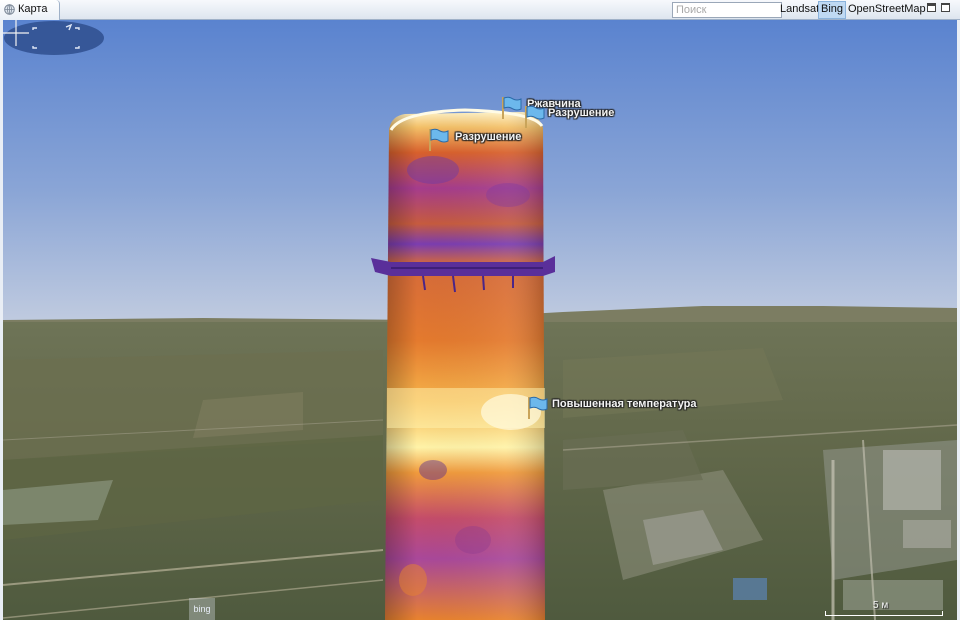 This screenshot has height=620, width=960. I want to click on tab-map: Карта, so click(30, 10).